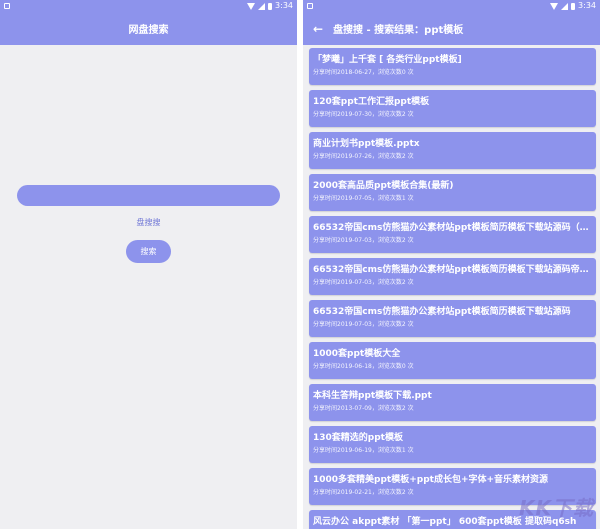 This screenshot has height=529, width=600. I want to click on result-item: 本科生答辩ppt模板下载.ppt 分享时间2013-07-09，浏览次数2 次, so click(452, 402).